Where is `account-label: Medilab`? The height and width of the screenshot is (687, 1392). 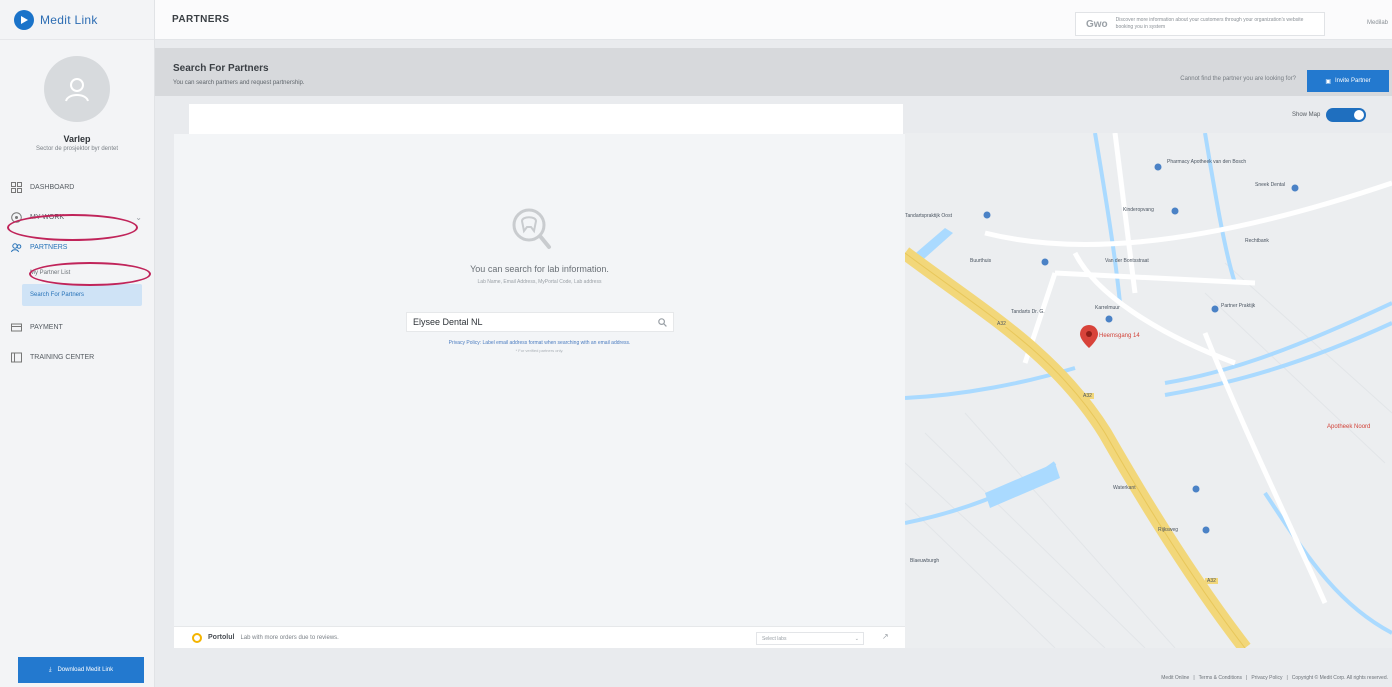 account-label: Medilab is located at coordinates (1377, 23).